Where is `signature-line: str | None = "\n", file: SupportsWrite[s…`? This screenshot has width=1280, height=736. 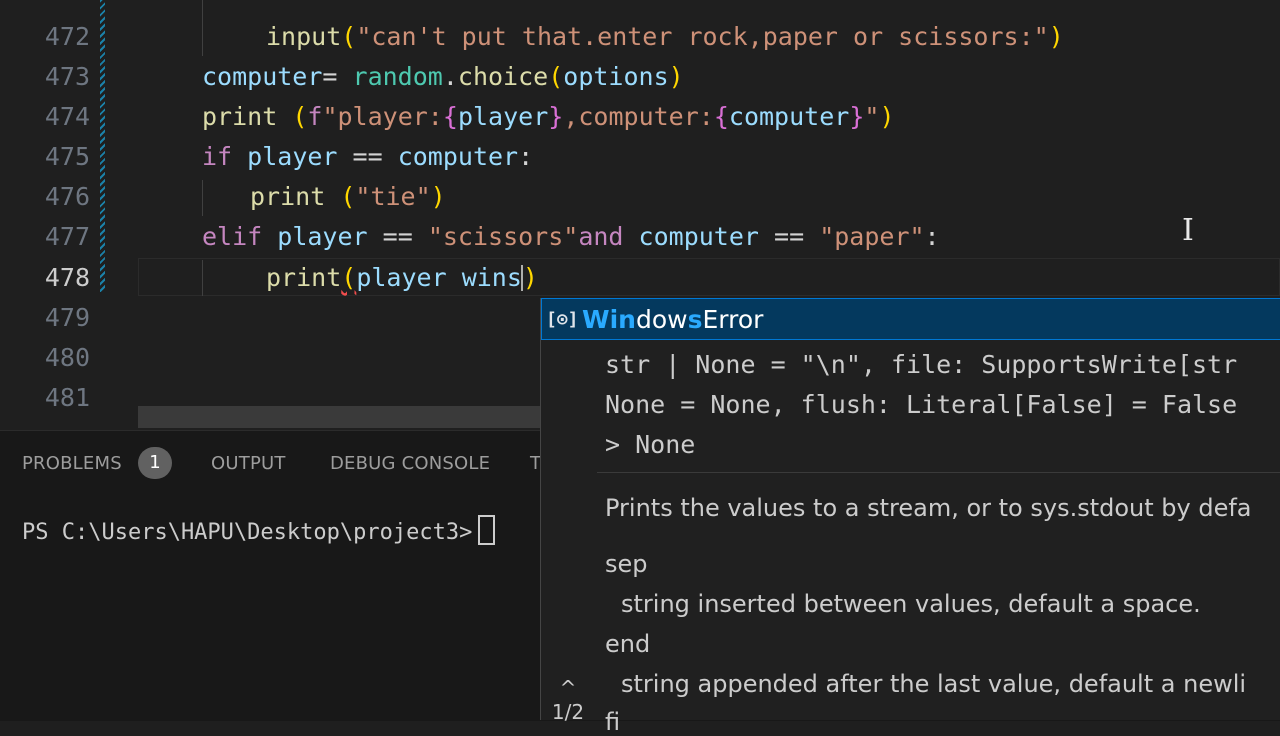 signature-line: str | None = "\n", file: SupportsWrite[s… is located at coordinates (921, 364).